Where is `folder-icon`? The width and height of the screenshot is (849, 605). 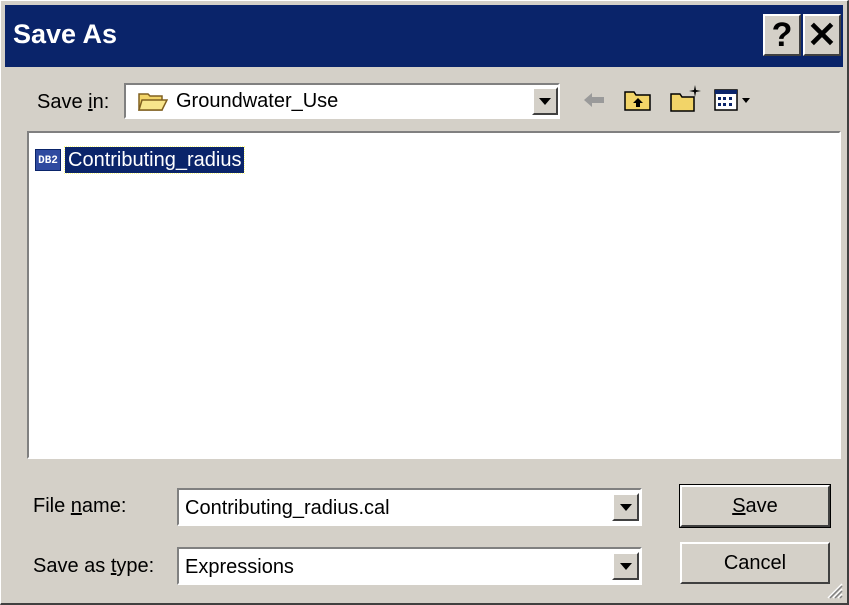
folder-icon is located at coordinates (153, 102).